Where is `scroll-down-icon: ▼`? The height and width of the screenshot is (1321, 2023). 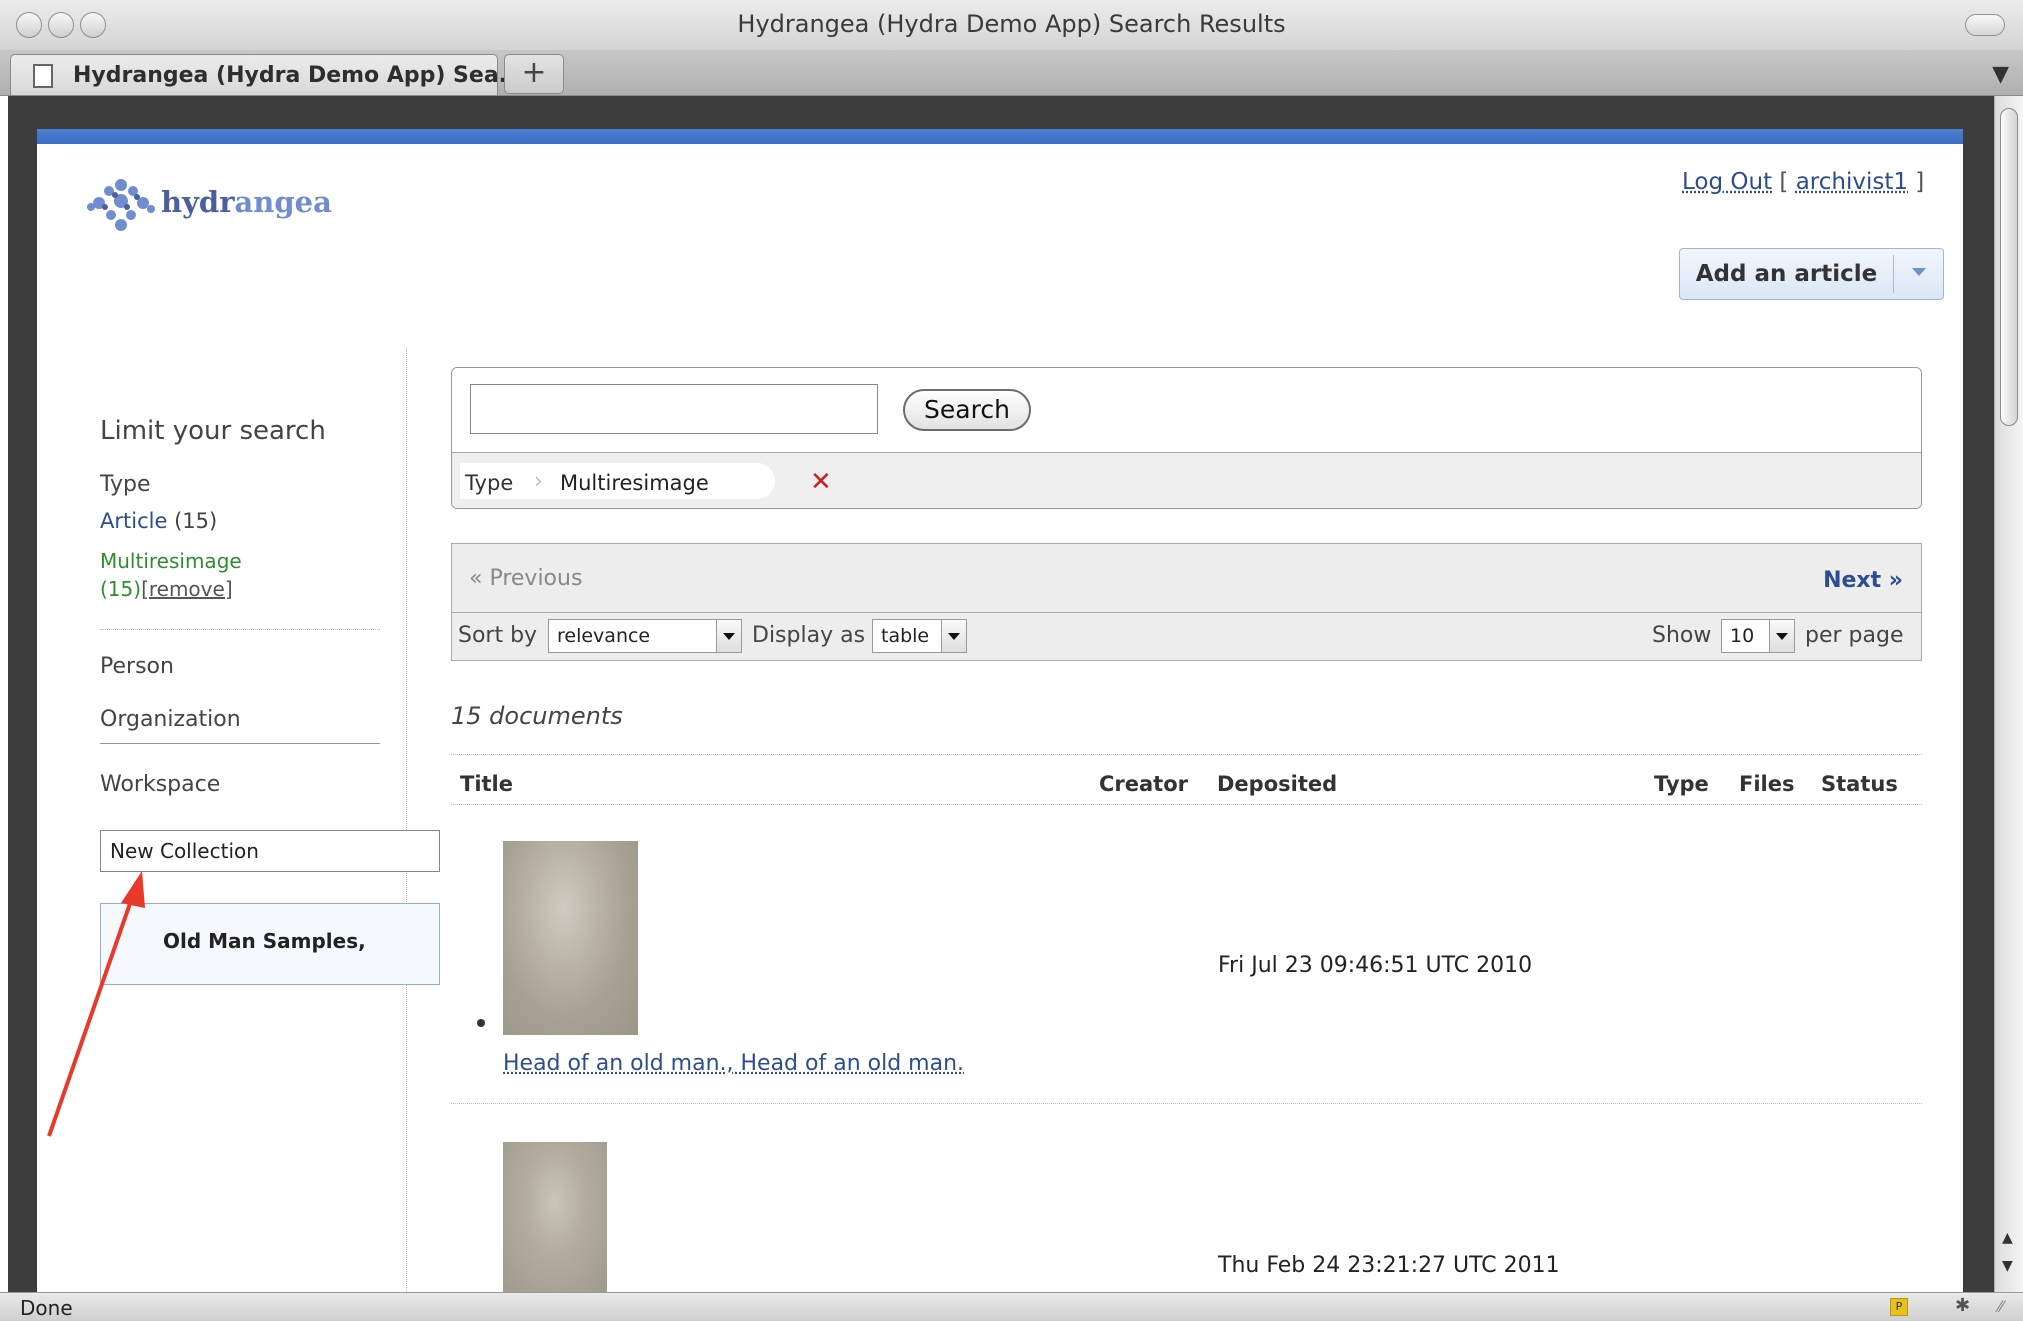
scroll-down-icon: ▼ is located at coordinates (2007, 1266).